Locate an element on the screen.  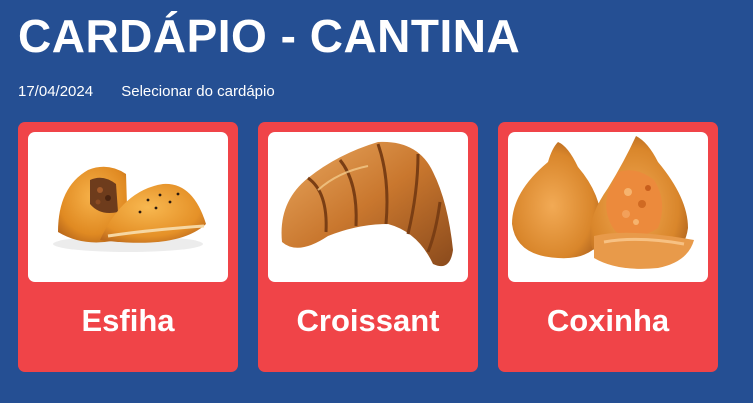
croissant-image is located at coordinates (368, 207).